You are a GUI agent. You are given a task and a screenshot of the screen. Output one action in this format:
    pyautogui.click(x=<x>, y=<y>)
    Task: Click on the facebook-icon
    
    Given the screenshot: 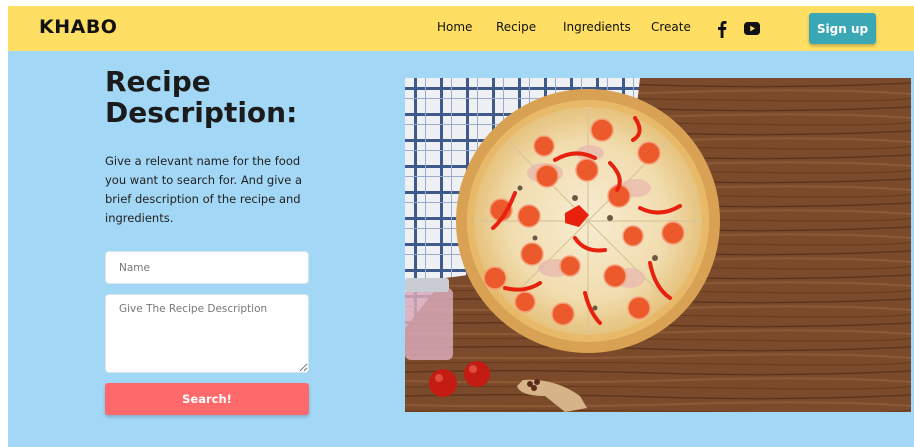 What is the action you would take?
    pyautogui.click(x=722, y=29)
    